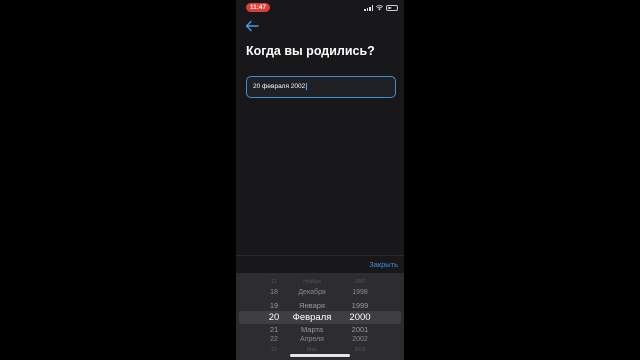  Describe the element at coordinates (360, 329) in the screenshot. I see `year-option: 2001` at that location.